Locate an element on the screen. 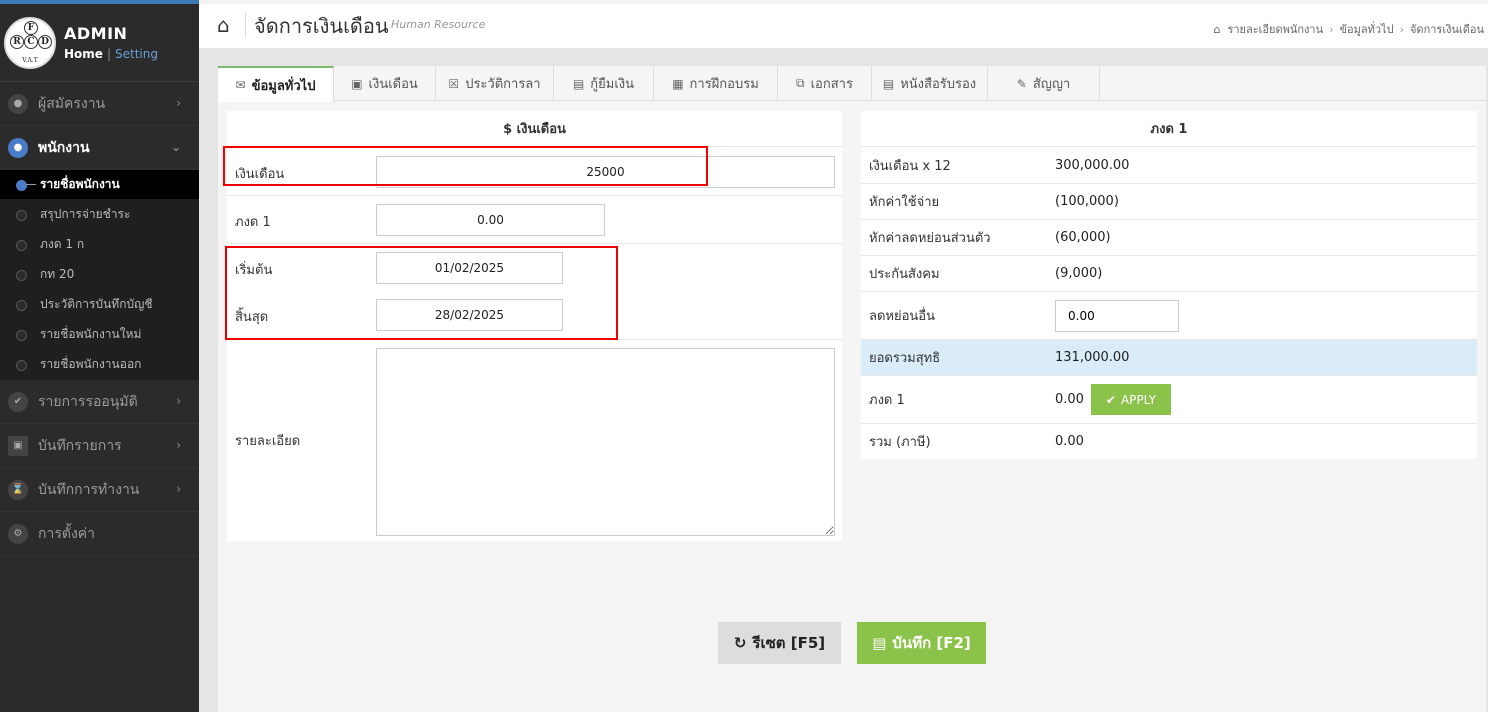  tab-contract: ✎ สัญญา is located at coordinates (1044, 83).